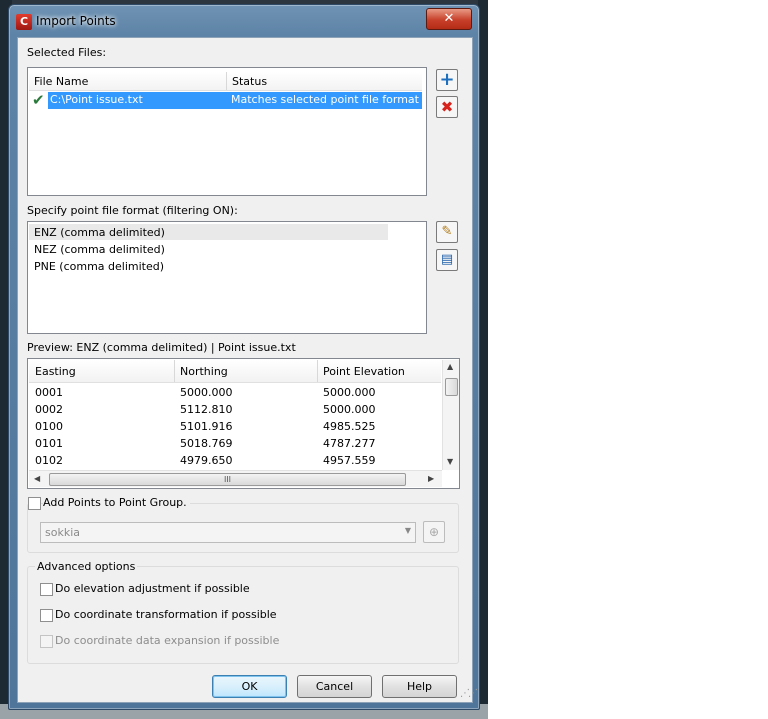 Image resolution: width=768 pixels, height=719 pixels. What do you see at coordinates (24, 22) in the screenshot?
I see `app-icon: C` at bounding box center [24, 22].